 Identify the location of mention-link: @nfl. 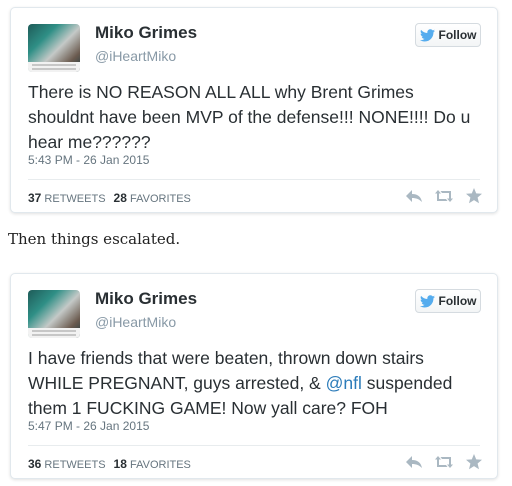
(344, 383).